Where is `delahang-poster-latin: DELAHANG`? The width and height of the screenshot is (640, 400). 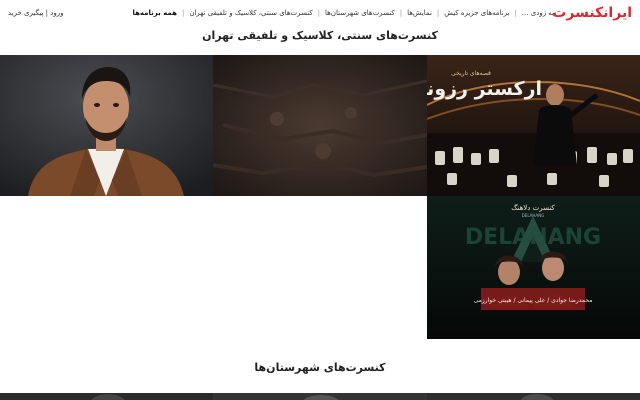
delahang-poster-latin: DELAHANG is located at coordinates (533, 215).